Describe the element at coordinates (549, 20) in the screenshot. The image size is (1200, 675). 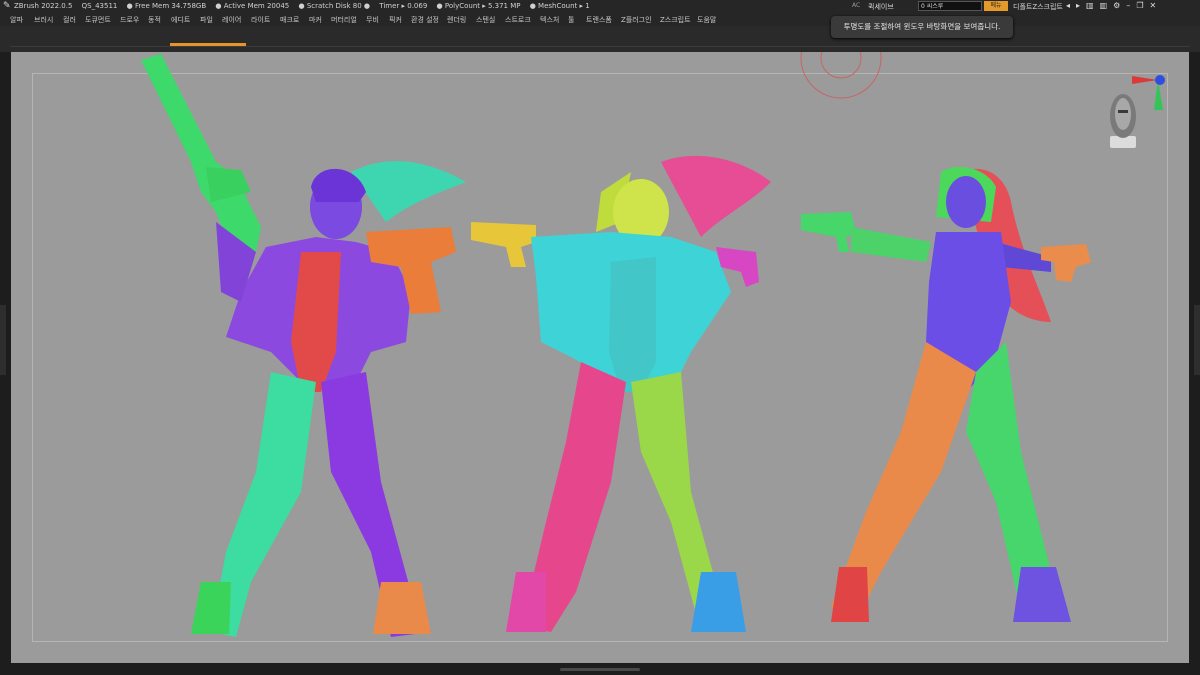
I see `menu-texture: 텍스처` at that location.